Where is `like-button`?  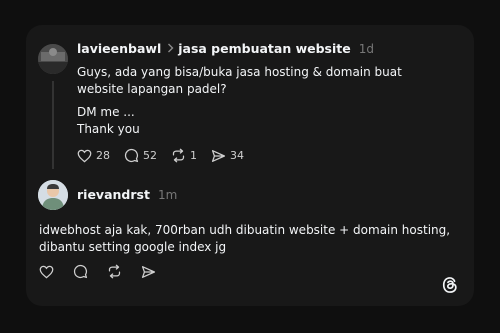 like-button is located at coordinates (46, 272).